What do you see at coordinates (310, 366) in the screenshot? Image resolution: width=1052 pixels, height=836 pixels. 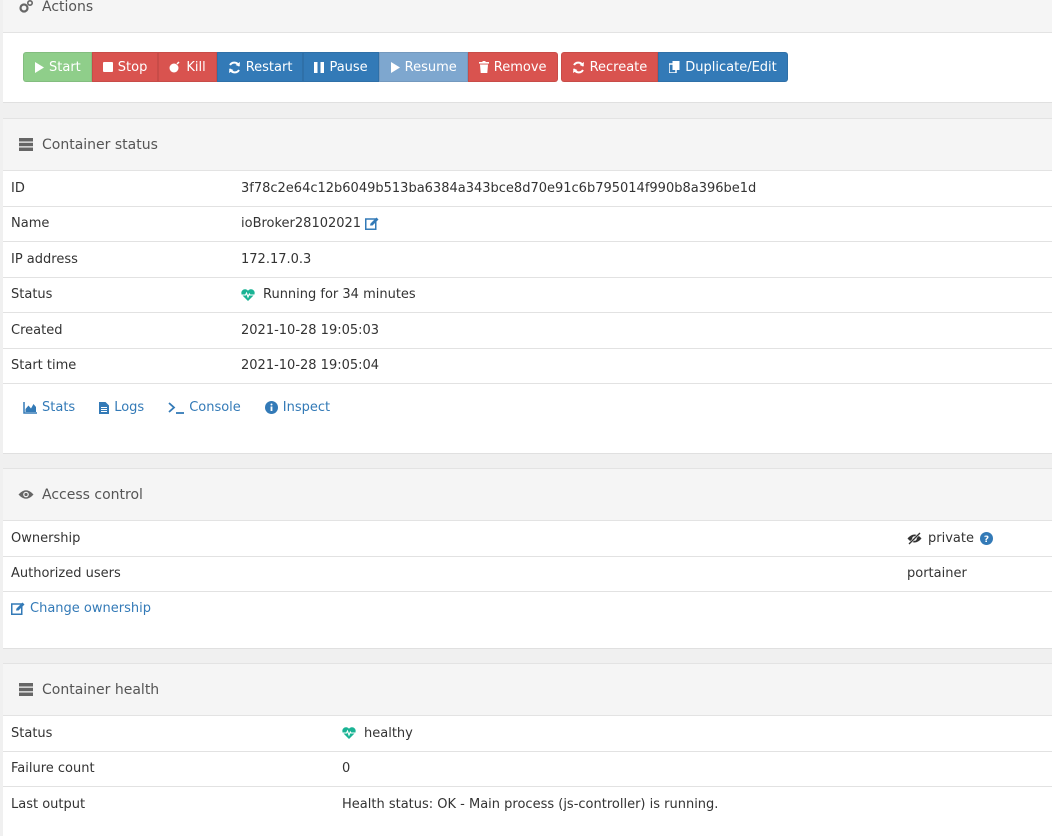 I see `start-time-value: 2021-10-28 19:05:04` at bounding box center [310, 366].